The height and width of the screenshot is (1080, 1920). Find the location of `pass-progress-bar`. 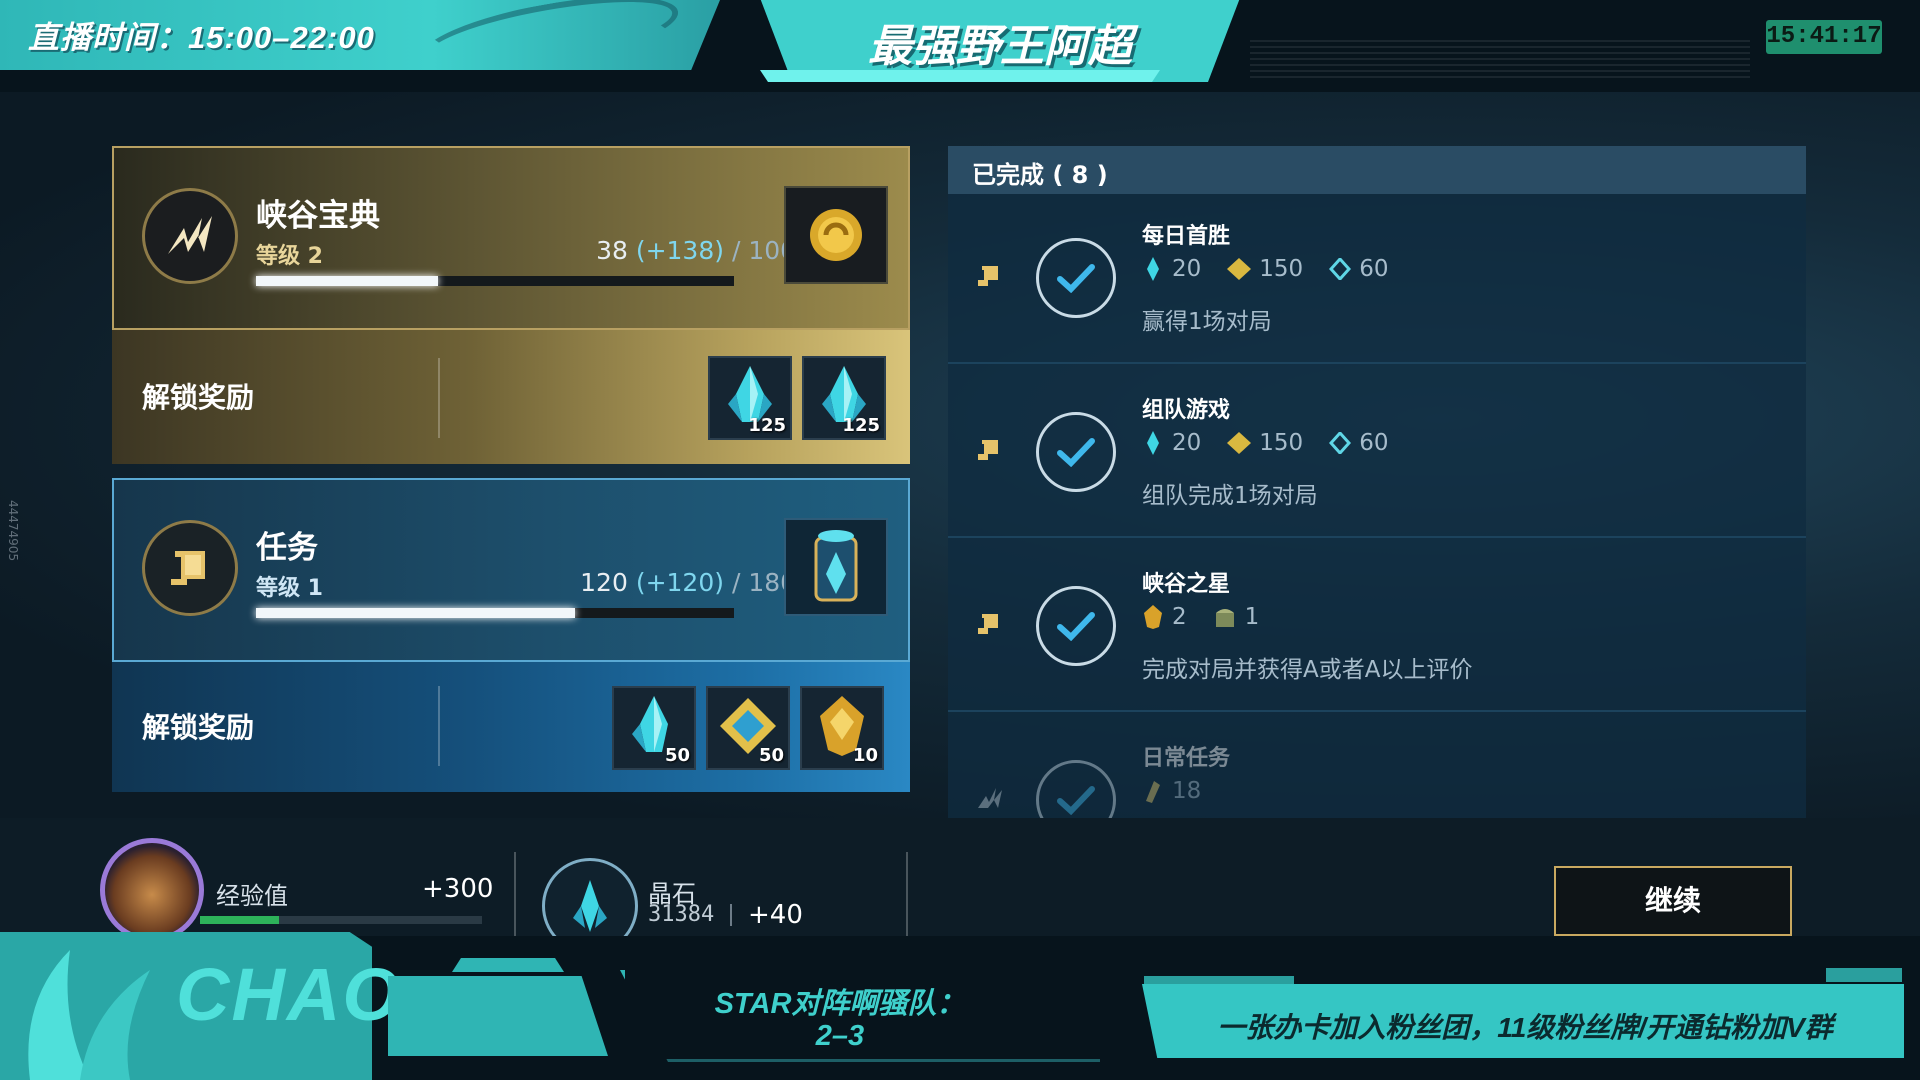

pass-progress-bar is located at coordinates (495, 281).